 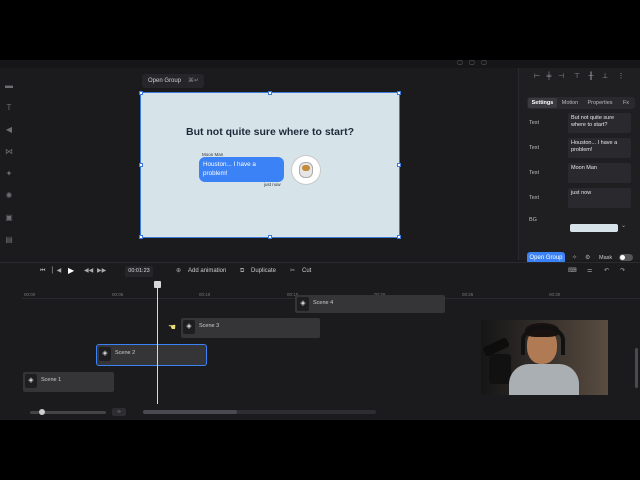 What do you see at coordinates (9, 130) in the screenshot?
I see `audio-icon: ◀` at bounding box center [9, 130].